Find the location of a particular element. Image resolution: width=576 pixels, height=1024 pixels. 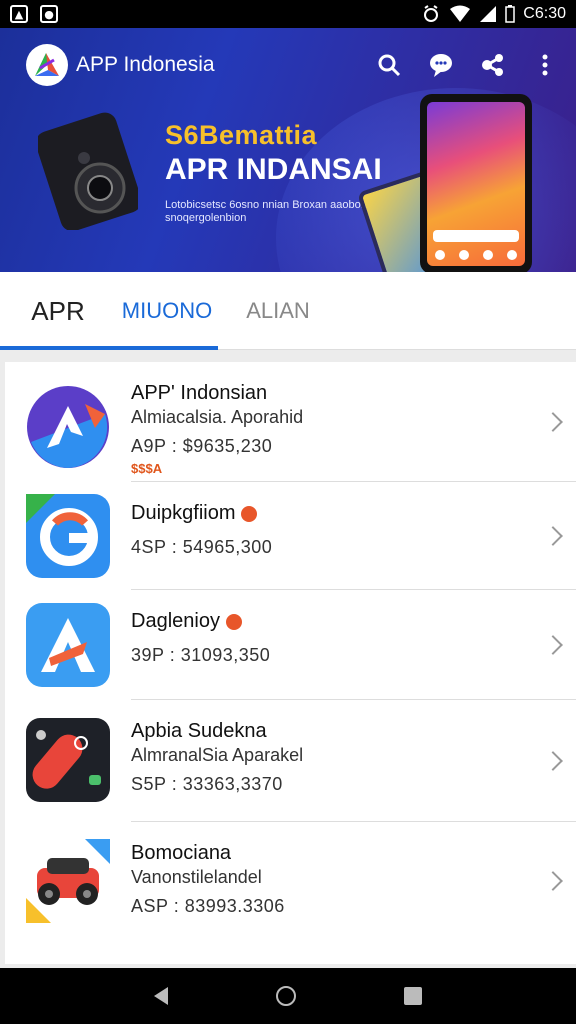

banner-headline-primary: S6Bemattia is located at coordinates (241, 135).